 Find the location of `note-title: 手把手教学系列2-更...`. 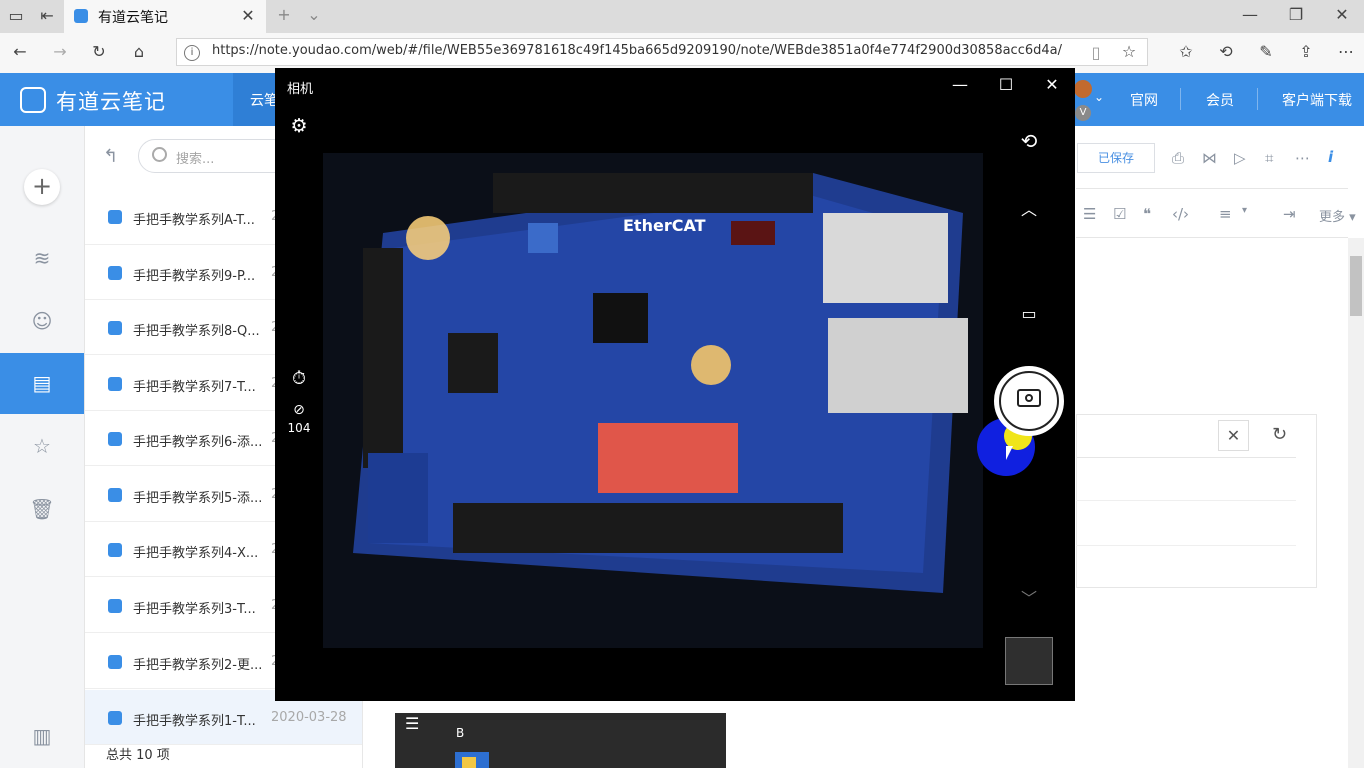

note-title: 手把手教学系列2-更... is located at coordinates (198, 665).